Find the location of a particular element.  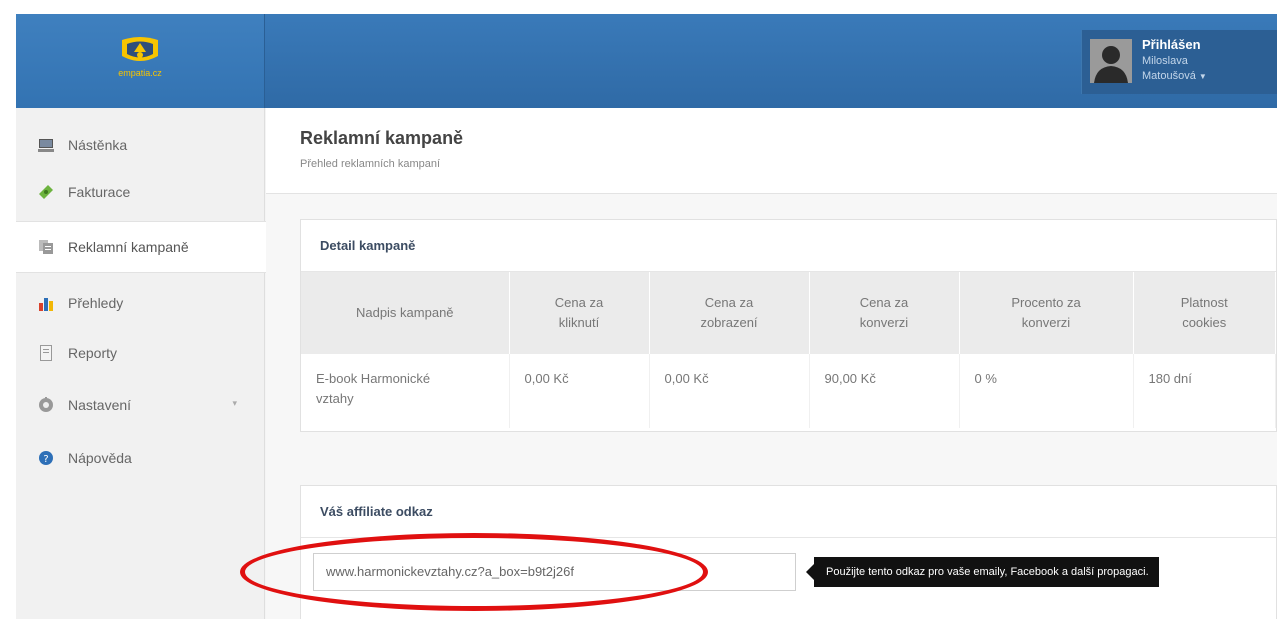

column-header: Nadpis kampaně is located at coordinates (405, 313).